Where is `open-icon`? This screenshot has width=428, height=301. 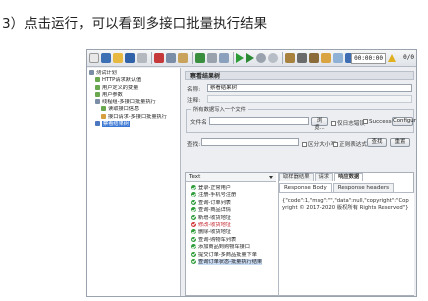 open-icon is located at coordinates (118, 58).